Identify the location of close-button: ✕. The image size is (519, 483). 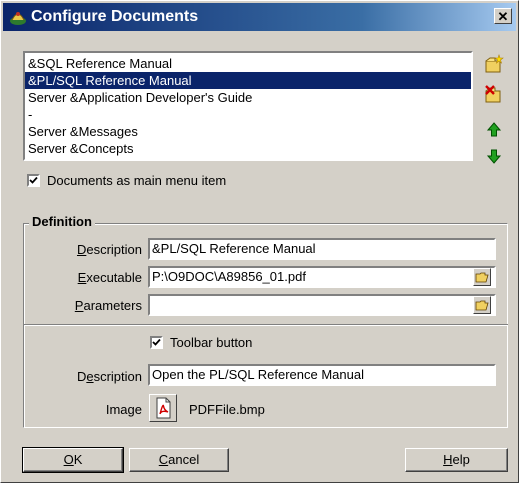
(503, 16).